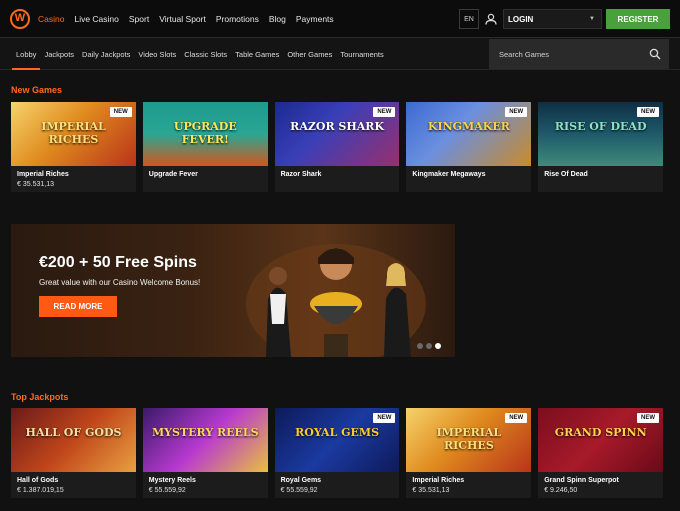 The height and width of the screenshot is (511, 680). Describe the element at coordinates (315, 19) in the screenshot. I see `nav-payments: Payments` at that location.